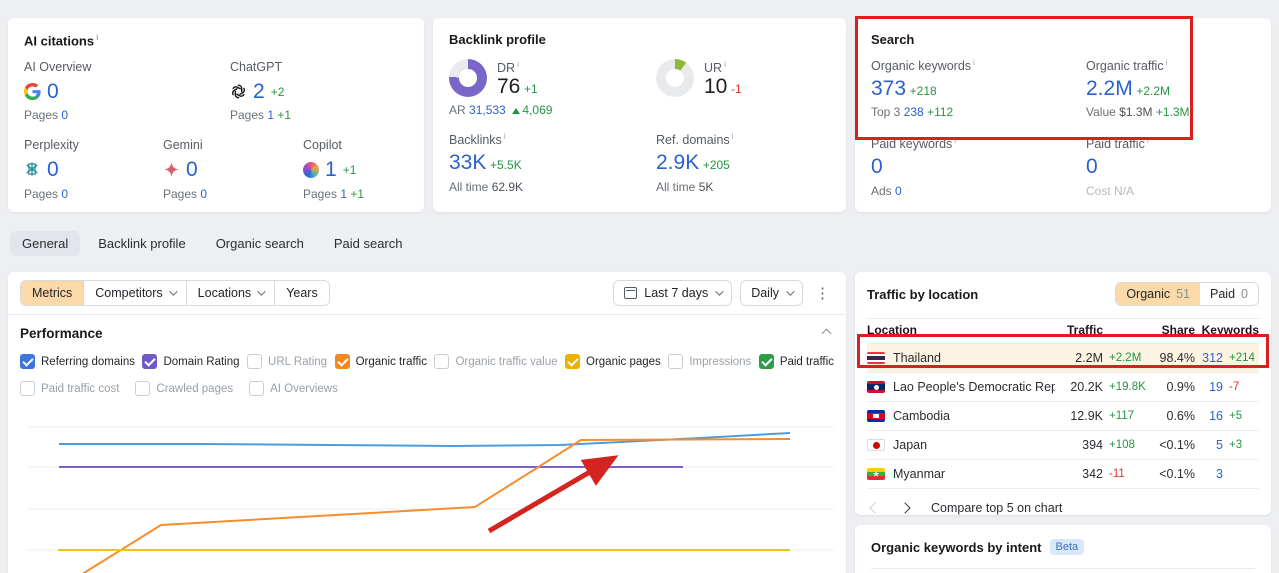 The image size is (1279, 573). Describe the element at coordinates (184, 388) in the screenshot. I see `checkbox-crawled-pages: Crawled pages` at that location.